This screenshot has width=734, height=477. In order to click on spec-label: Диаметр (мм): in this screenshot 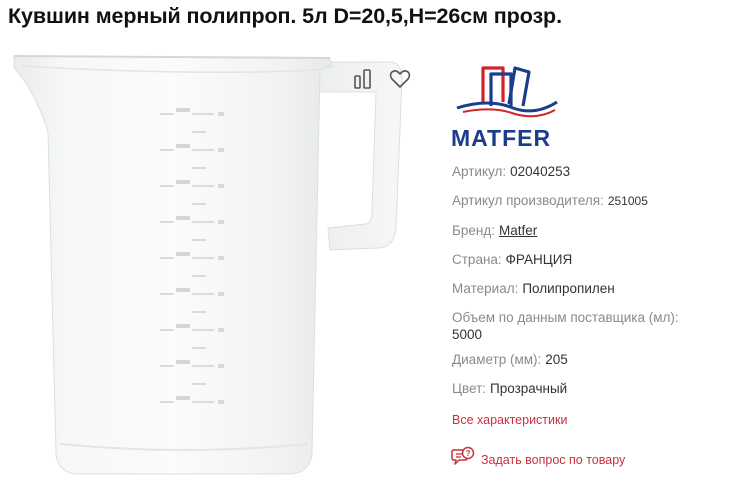, I will do `click(497, 359)`.